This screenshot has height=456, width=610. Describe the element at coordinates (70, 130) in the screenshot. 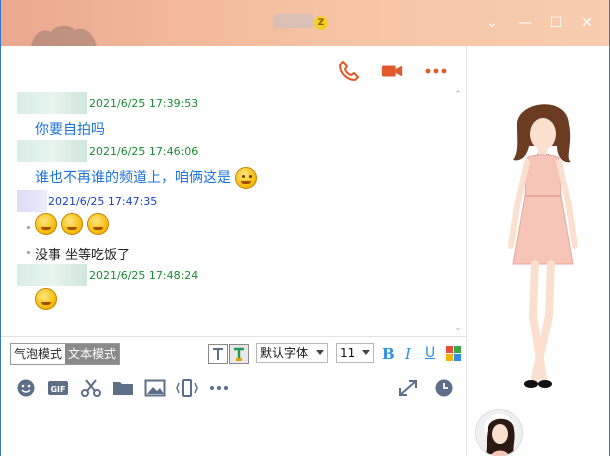

I see `message-text: 你要自拍吗` at that location.